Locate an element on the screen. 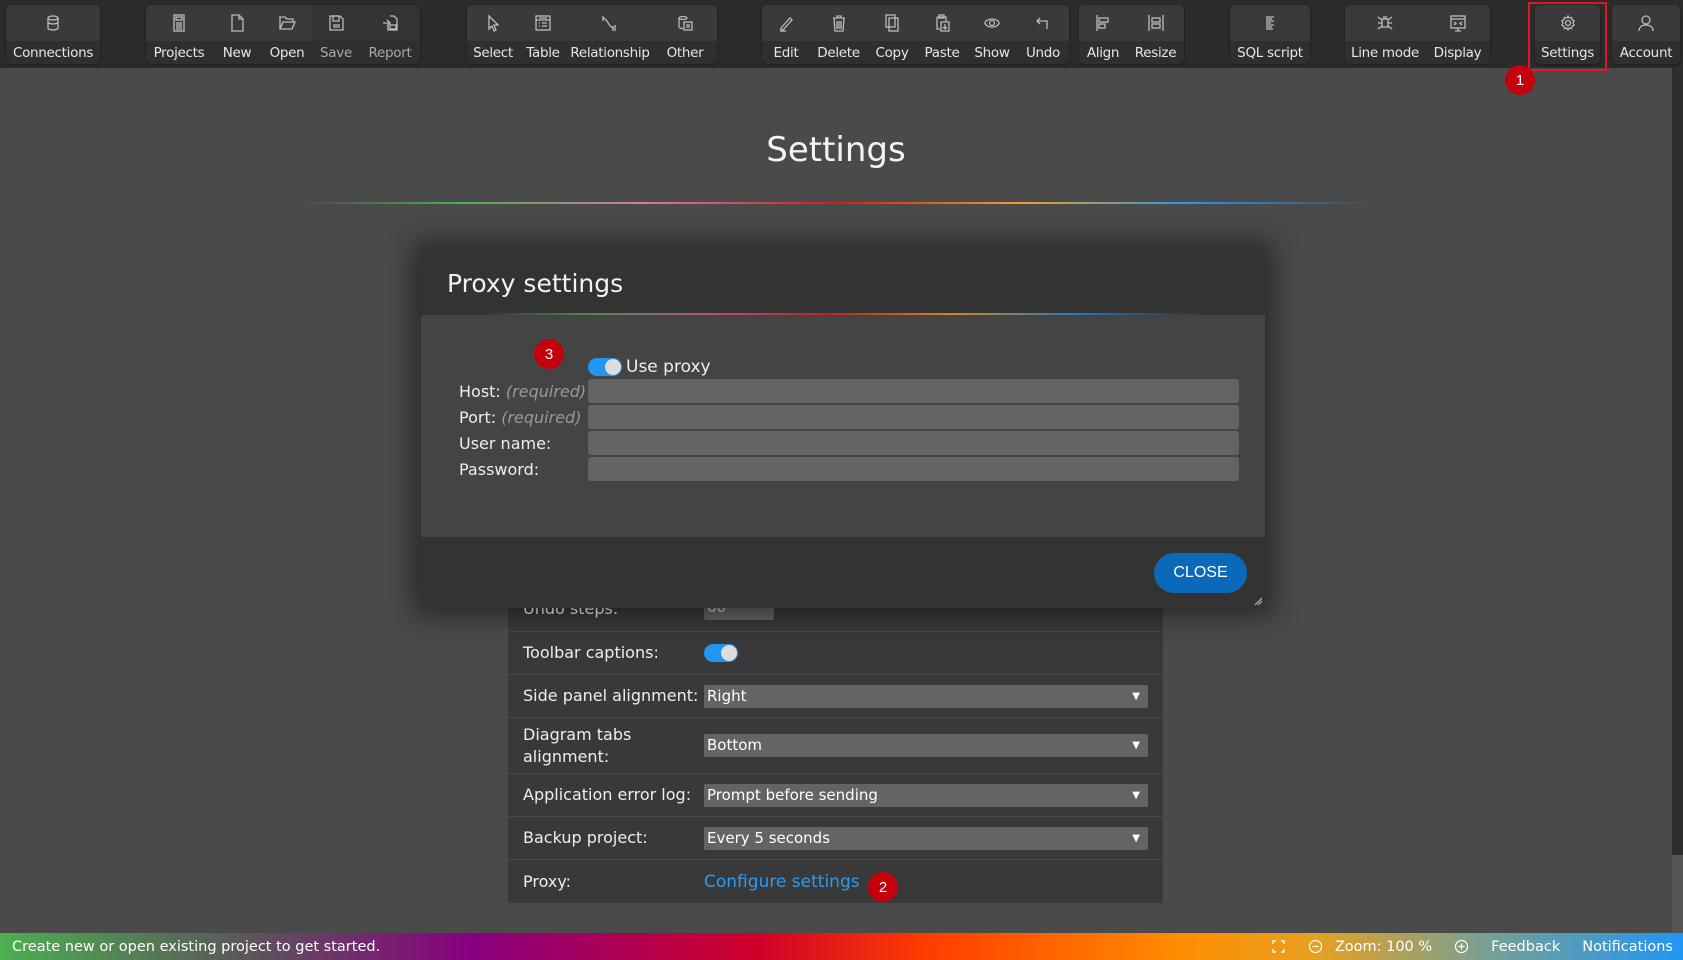 The image size is (1683, 960). toolbar-captions-toggle is located at coordinates (721, 653).